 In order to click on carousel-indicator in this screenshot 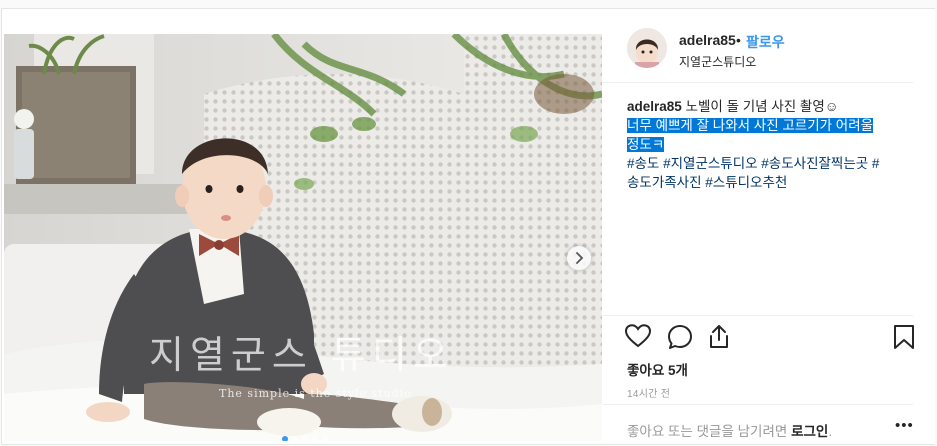, I will do `click(305, 438)`.